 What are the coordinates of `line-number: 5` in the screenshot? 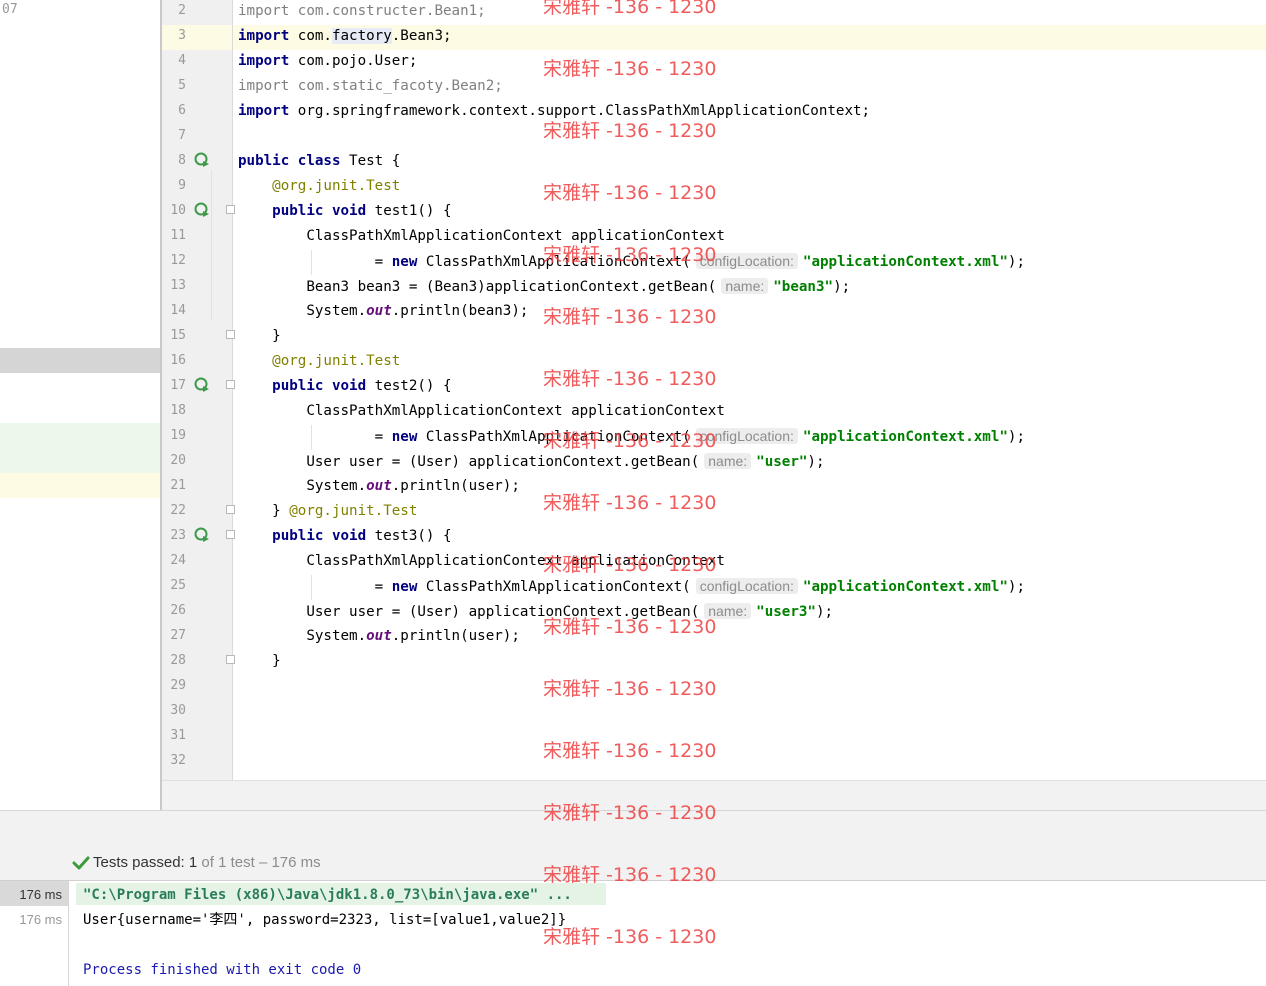 It's located at (182, 85).